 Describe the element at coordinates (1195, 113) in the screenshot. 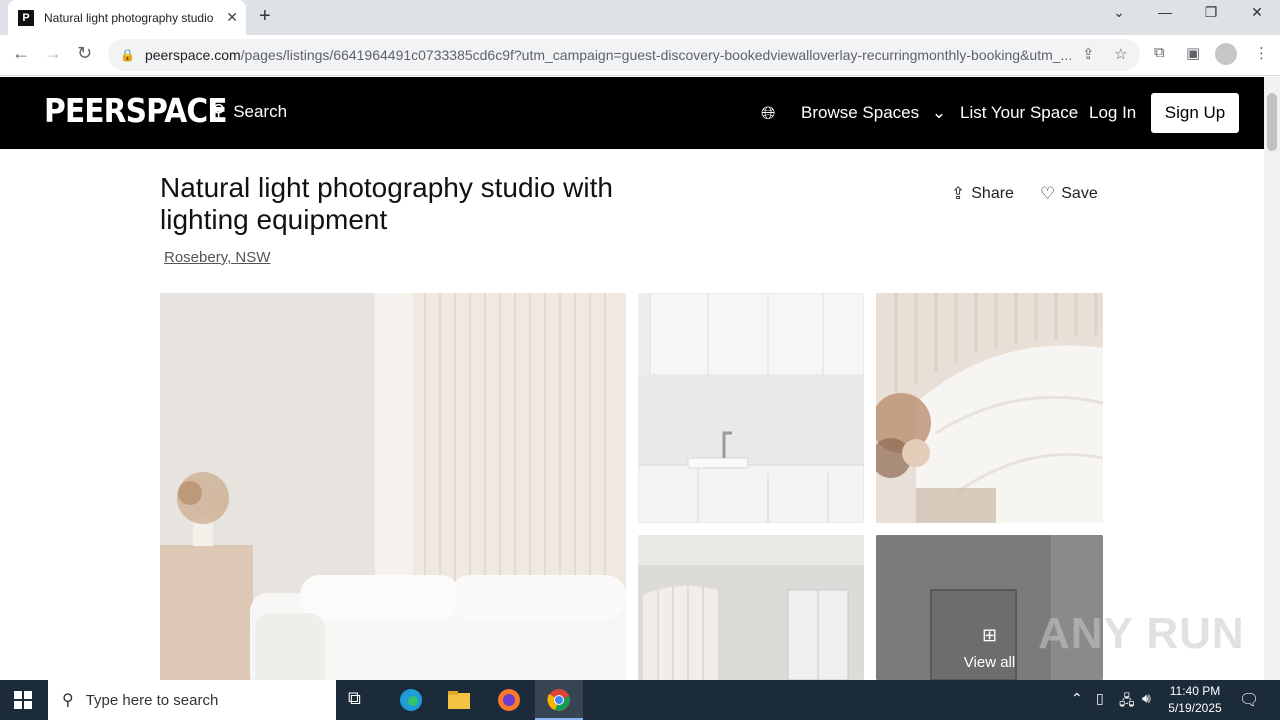

I see `sign-up-button: Sign Up` at that location.